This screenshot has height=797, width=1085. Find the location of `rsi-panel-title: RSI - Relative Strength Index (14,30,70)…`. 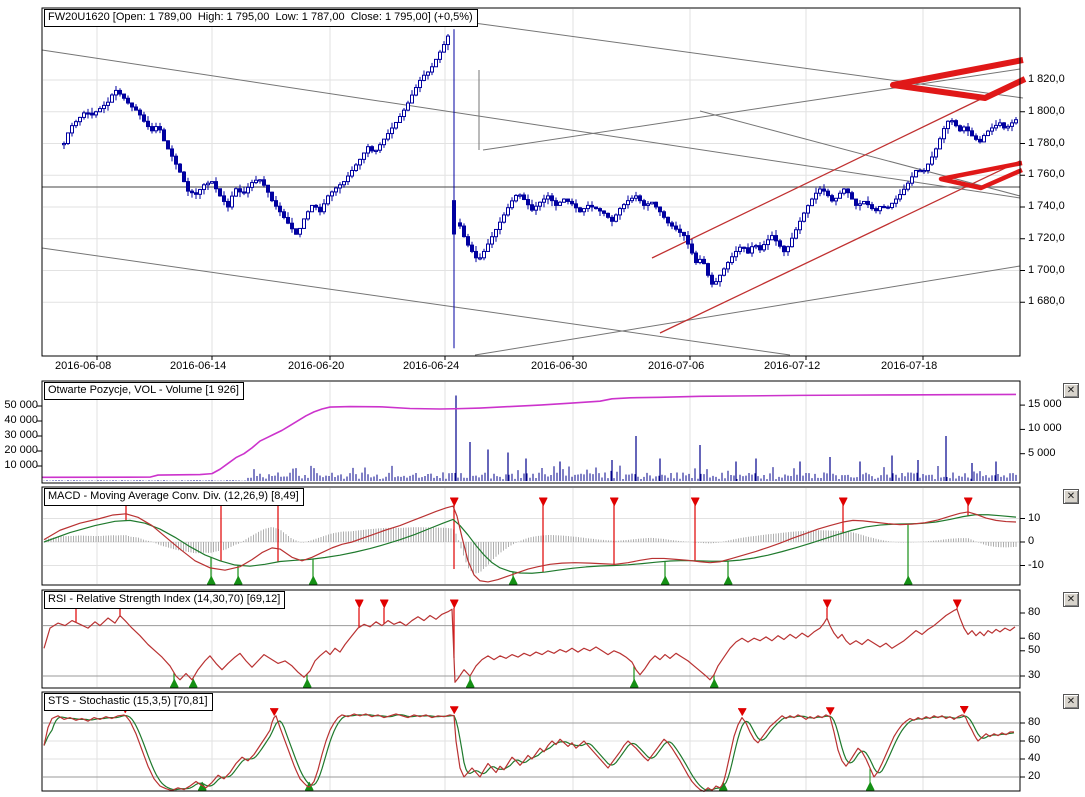

rsi-panel-title: RSI - Relative Strength Index (14,30,70)… is located at coordinates (165, 600).